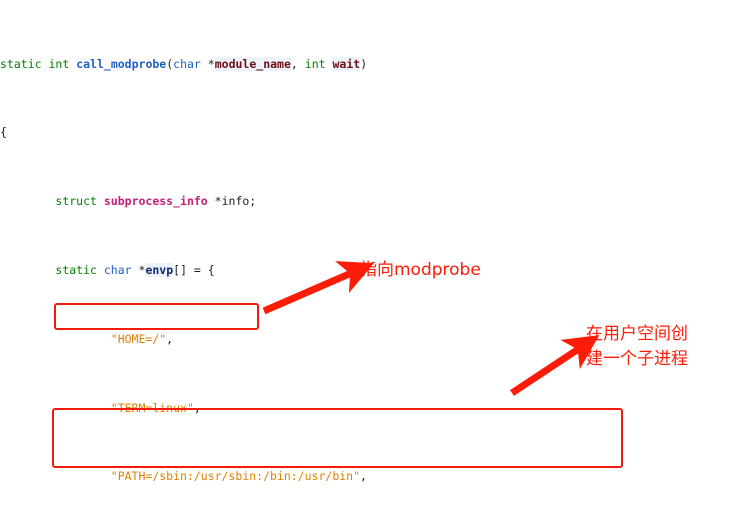  Describe the element at coordinates (21, 63) in the screenshot. I see `keyword-static: static` at that location.